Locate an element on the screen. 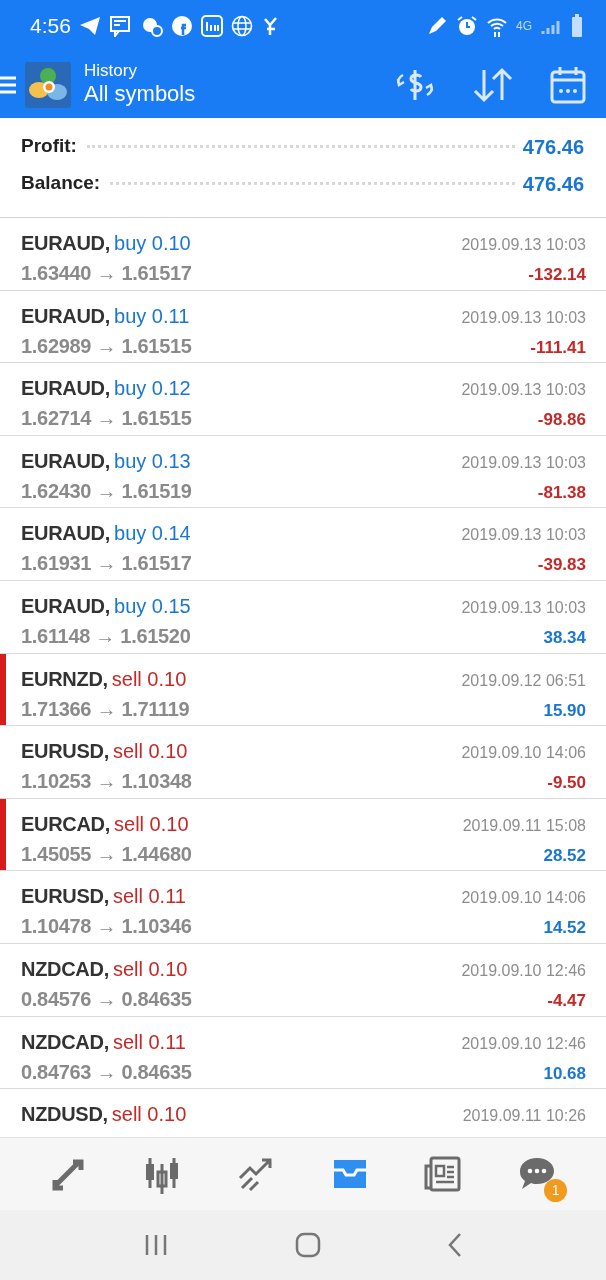 This screenshot has height=1280, width=606. deal-row: EURCAD, sell 0.10 2019.09.11 15:08 1.45055 → 1.44680 28.52 is located at coordinates (303, 835).